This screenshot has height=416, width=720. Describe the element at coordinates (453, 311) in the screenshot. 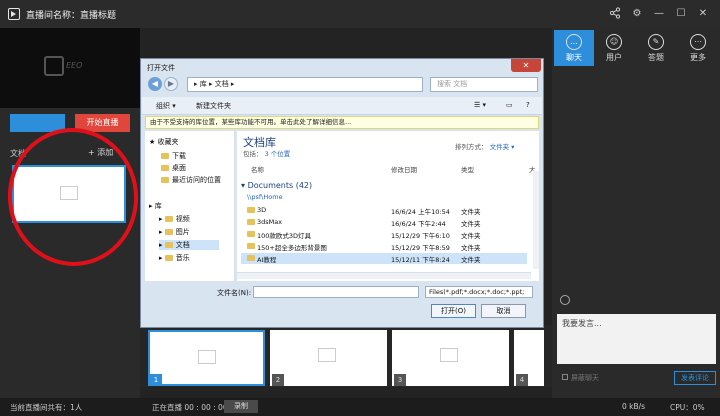

I see `open-button: 打开(O)` at that location.